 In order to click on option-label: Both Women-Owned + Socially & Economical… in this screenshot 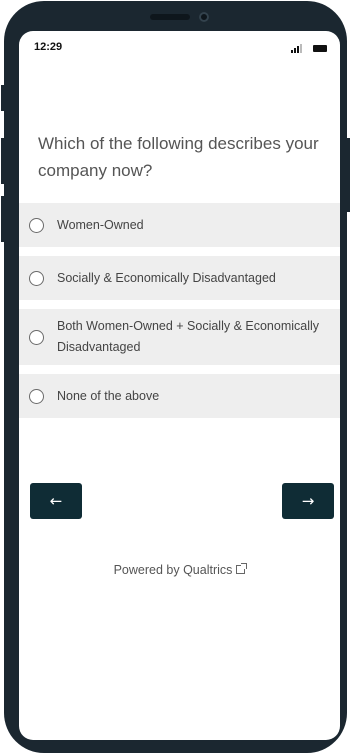, I will do `click(188, 336)`.